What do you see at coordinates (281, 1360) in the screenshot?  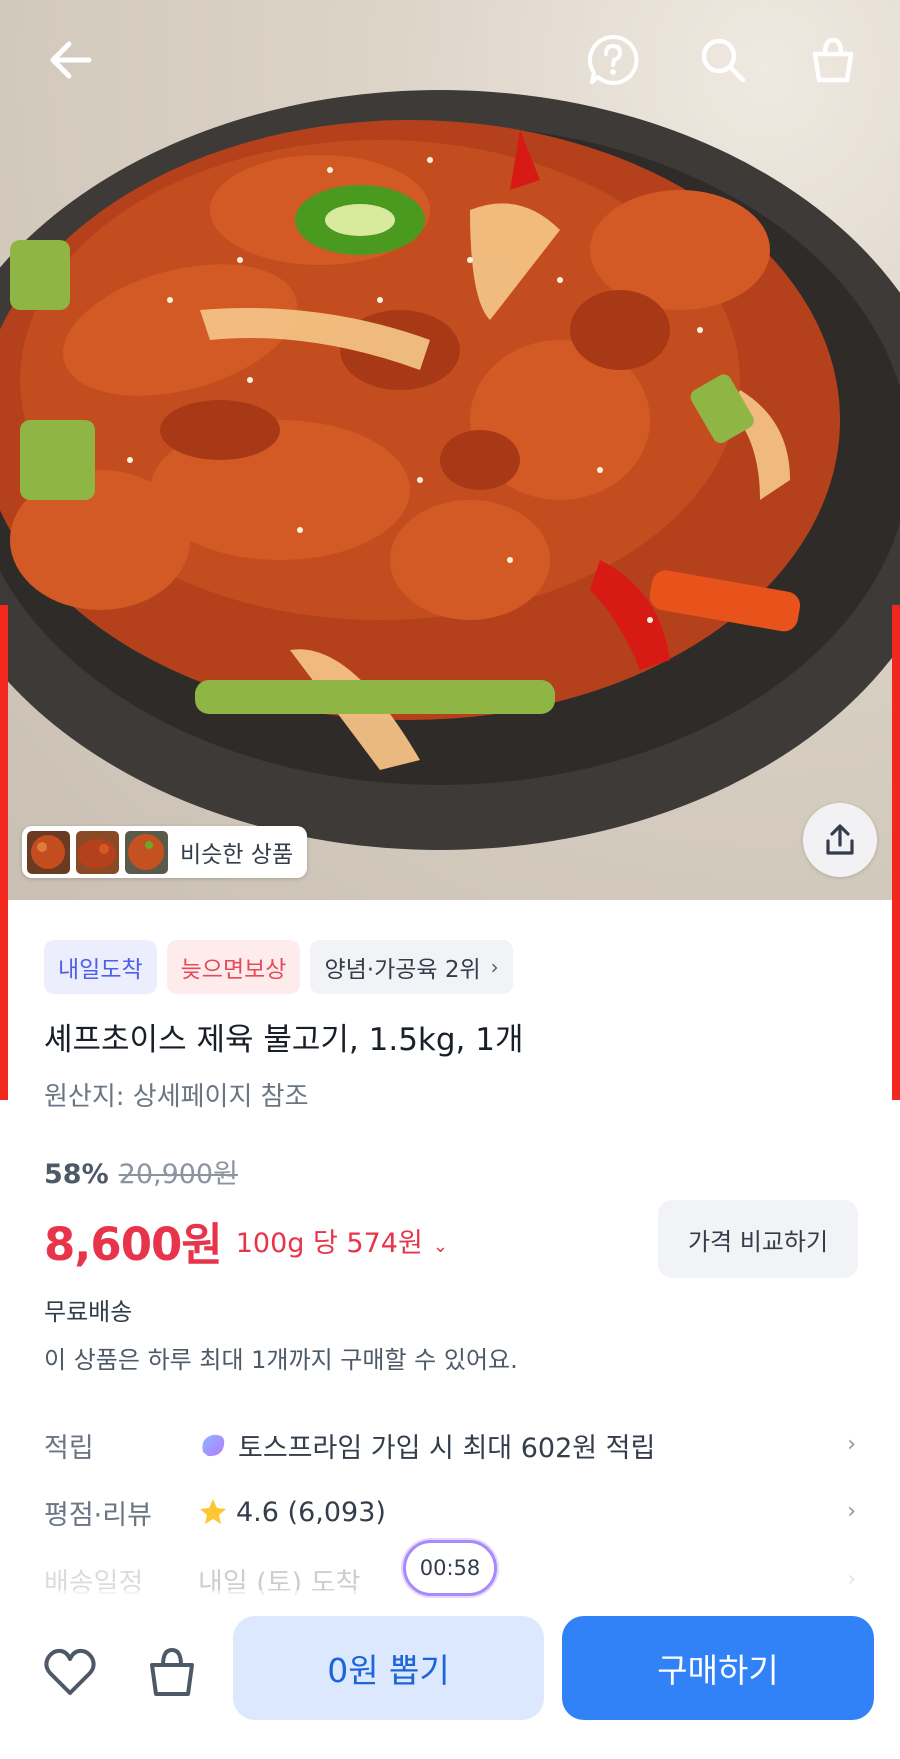 I see `purchase-limit-notice: 이 상품은 하루 최대 1개까지 구매할 수 있어요.` at bounding box center [281, 1360].